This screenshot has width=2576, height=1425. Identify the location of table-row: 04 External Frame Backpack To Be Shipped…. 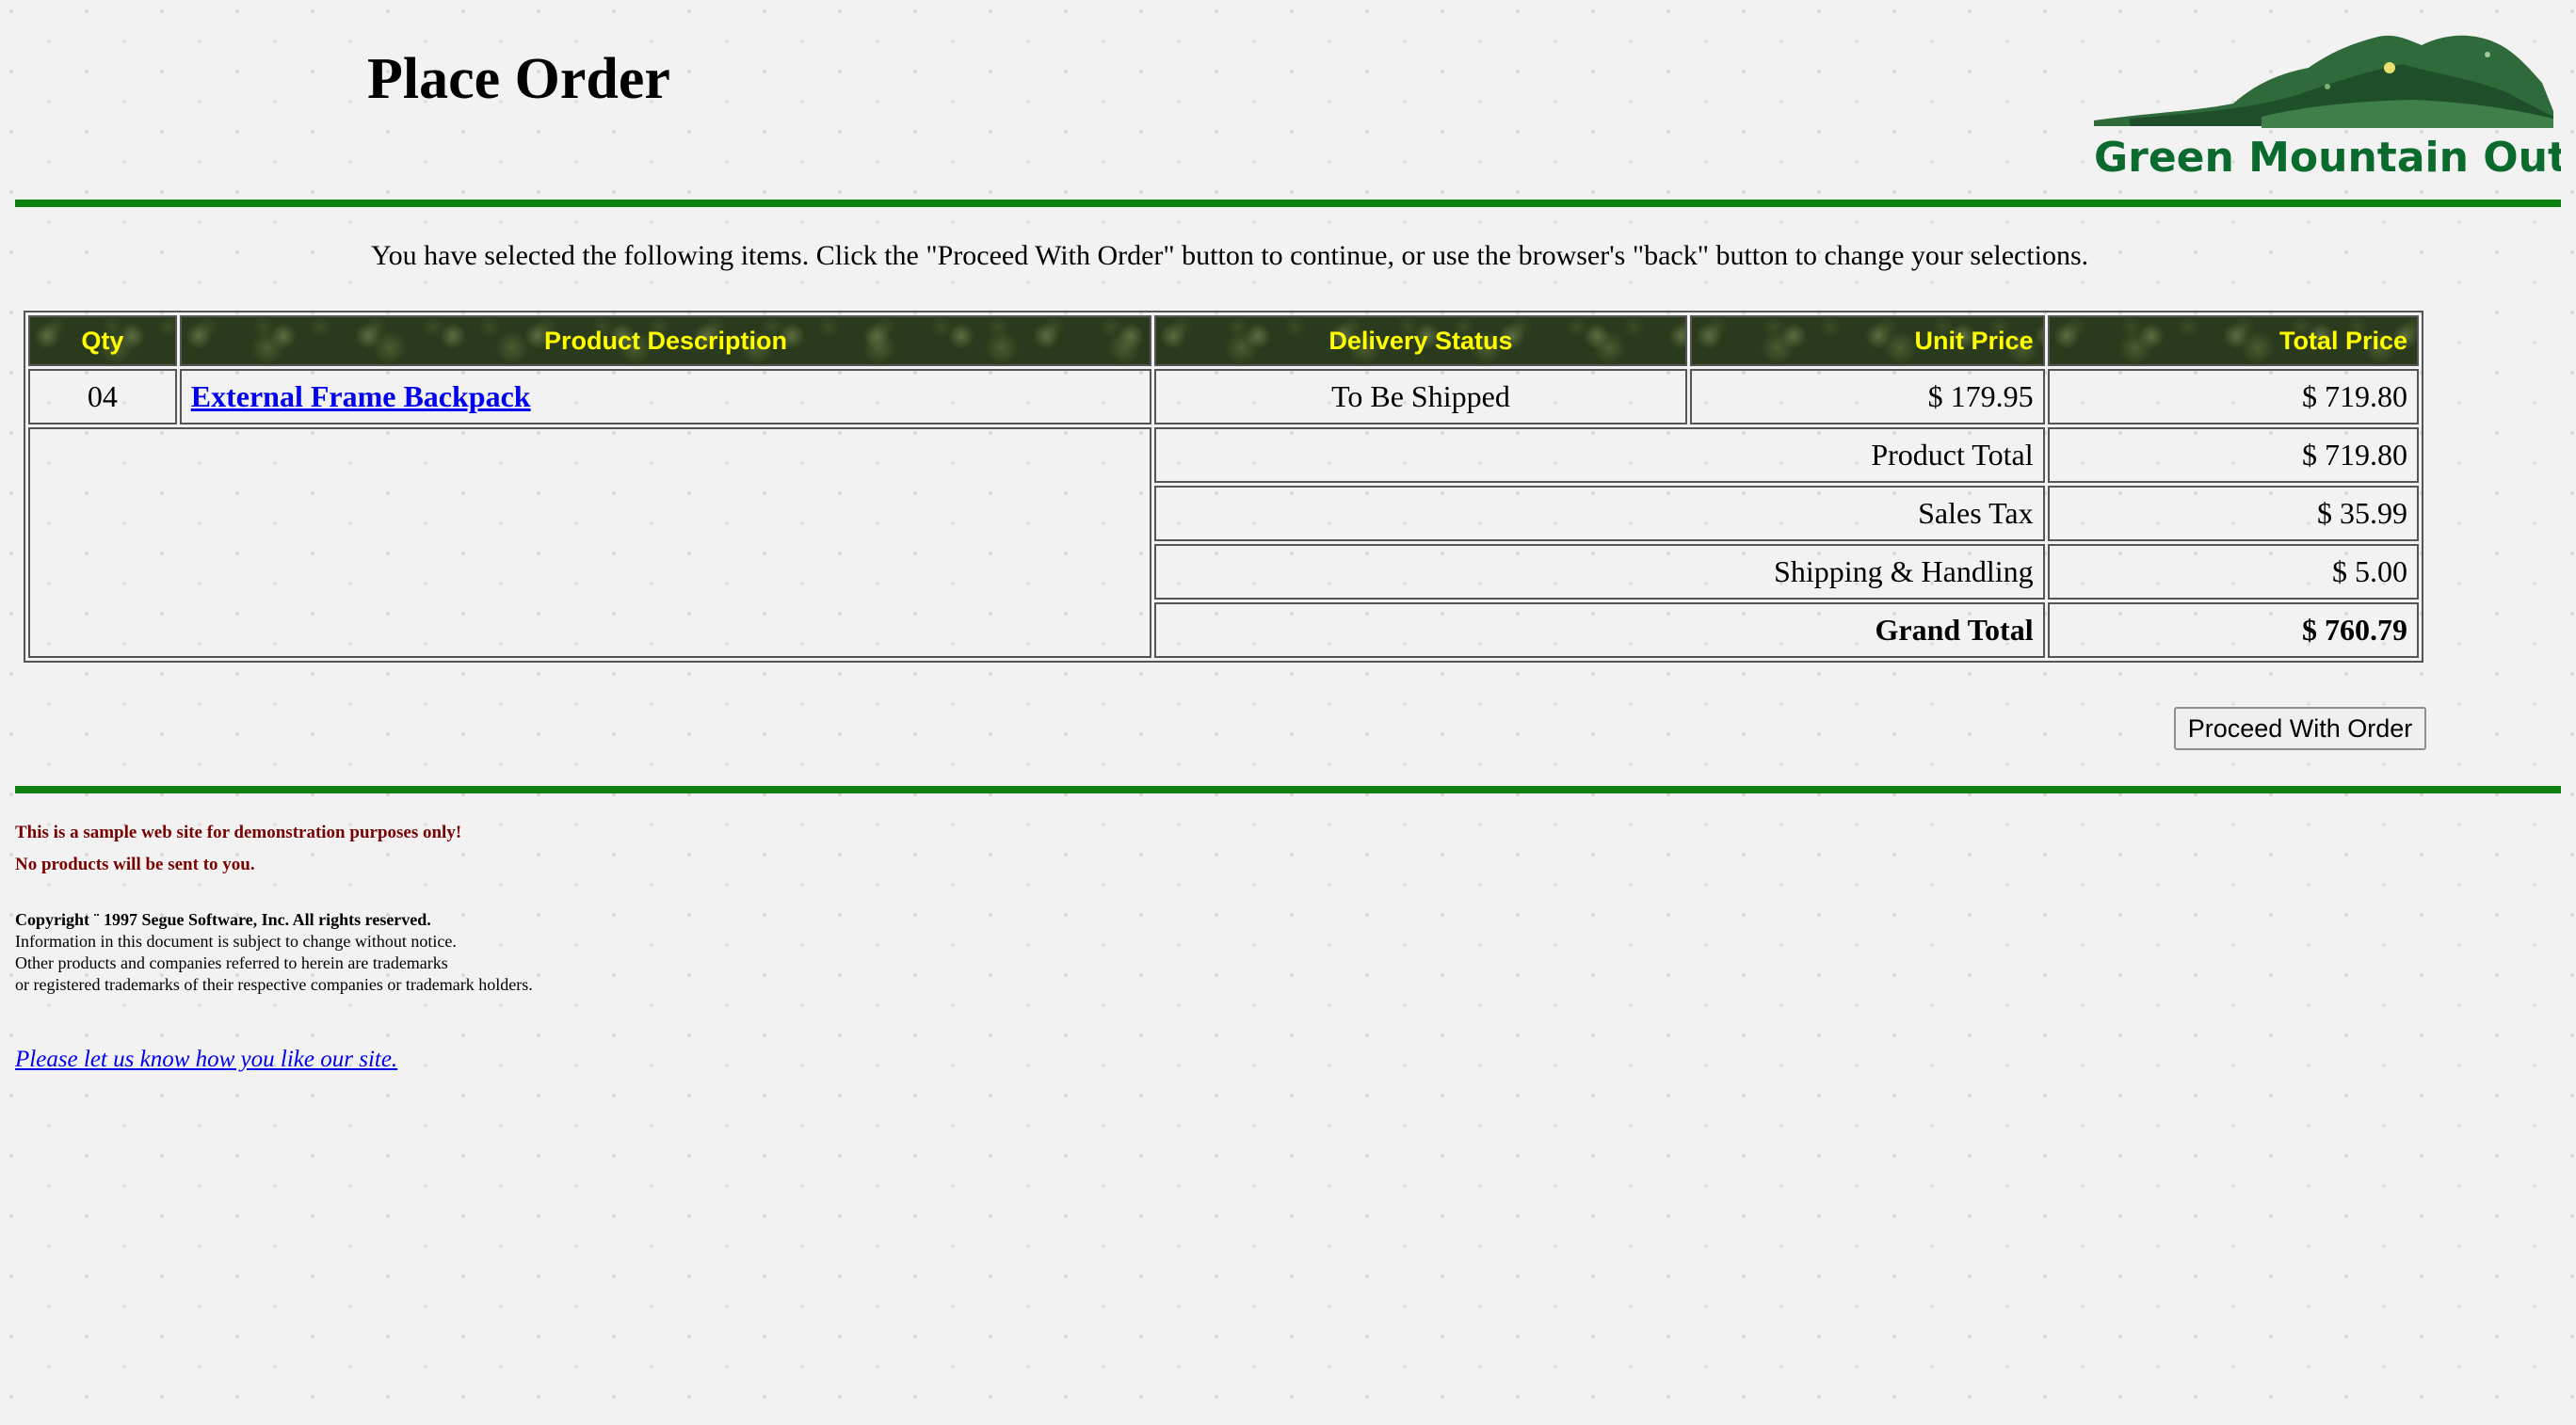
(1223, 396).